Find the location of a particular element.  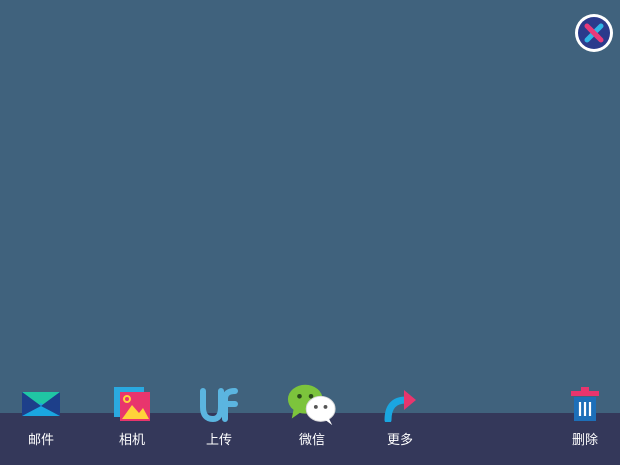

more-button: 更多 is located at coordinates (400, 422).